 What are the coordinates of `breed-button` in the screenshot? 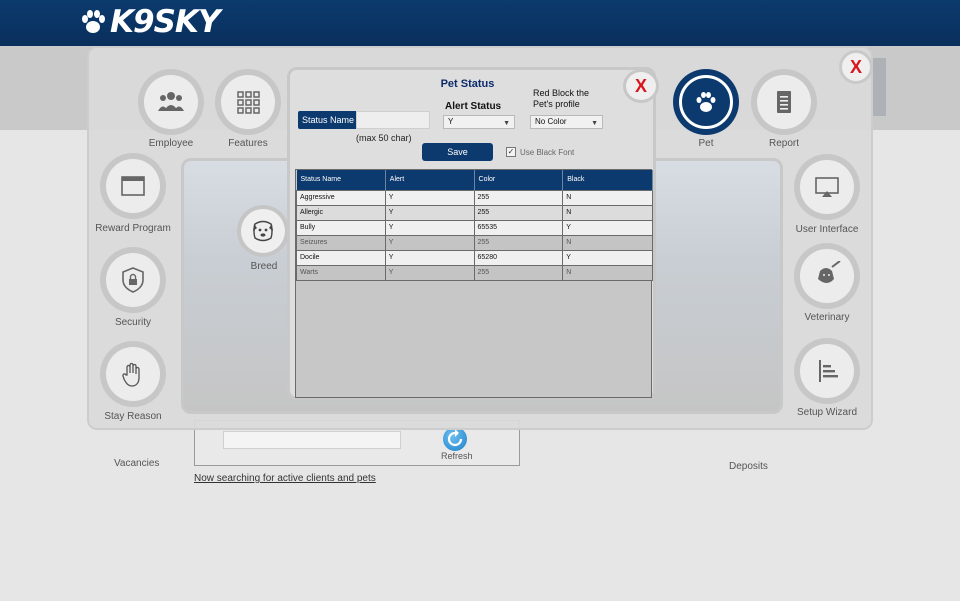 It's located at (263, 231).